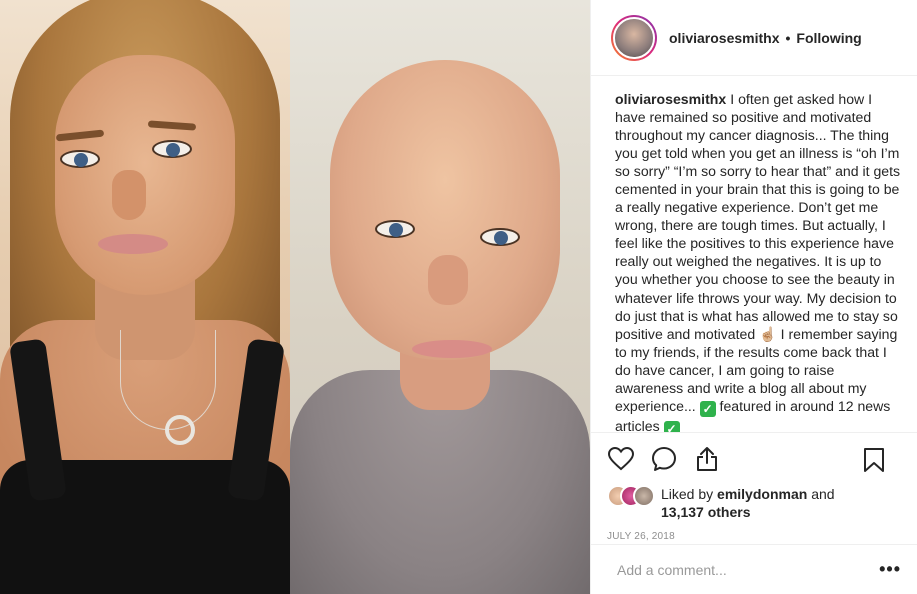 The height and width of the screenshot is (594, 917). Describe the element at coordinates (747, 569) in the screenshot. I see `comment-input` at that location.